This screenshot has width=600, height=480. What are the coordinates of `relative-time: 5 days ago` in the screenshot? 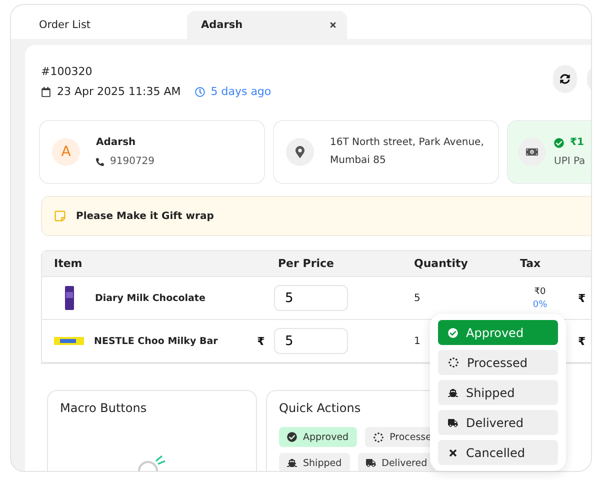 It's located at (241, 91).